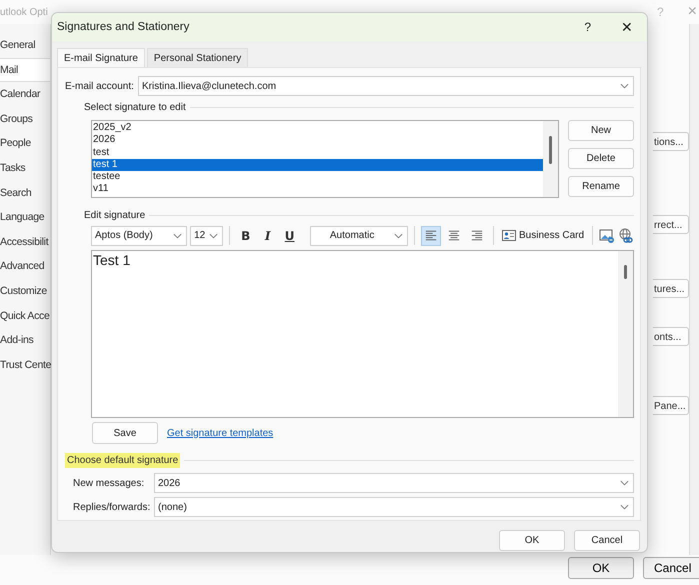 The height and width of the screenshot is (585, 699). Describe the element at coordinates (112, 260) in the screenshot. I see `signature-text: Test 1` at that location.